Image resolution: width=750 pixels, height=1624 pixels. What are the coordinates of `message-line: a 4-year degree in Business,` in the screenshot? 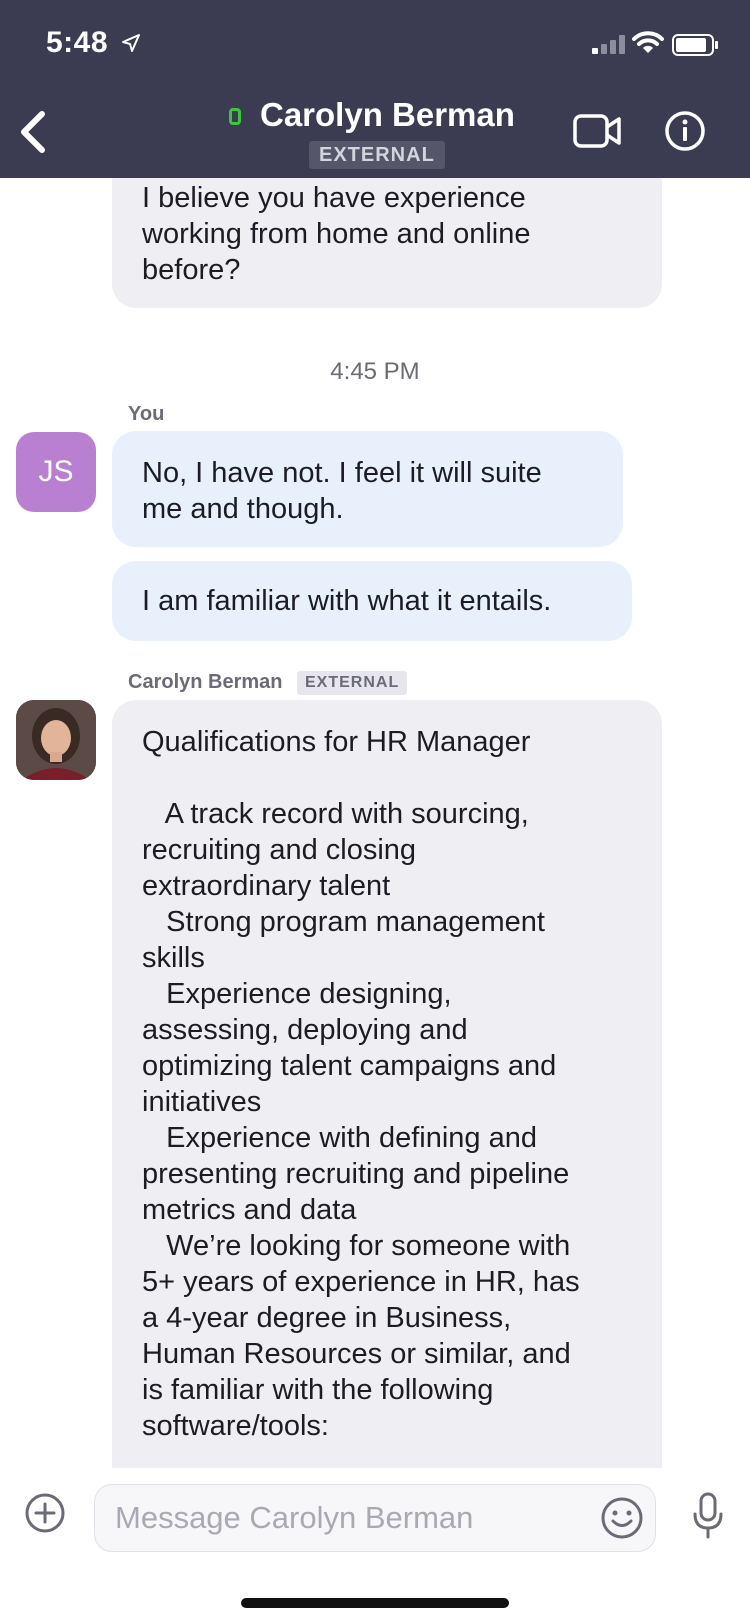 It's located at (327, 1318).